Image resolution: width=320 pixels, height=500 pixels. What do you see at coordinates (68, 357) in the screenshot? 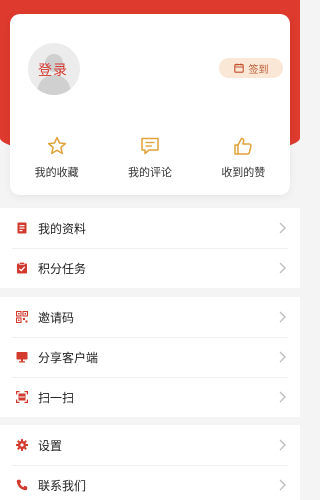
I see `menu-item-label: 分享客户端` at bounding box center [68, 357].